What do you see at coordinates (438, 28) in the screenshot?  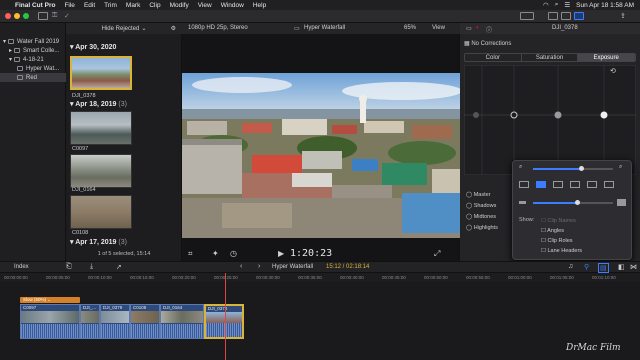 I see `view-menu: View` at bounding box center [438, 28].